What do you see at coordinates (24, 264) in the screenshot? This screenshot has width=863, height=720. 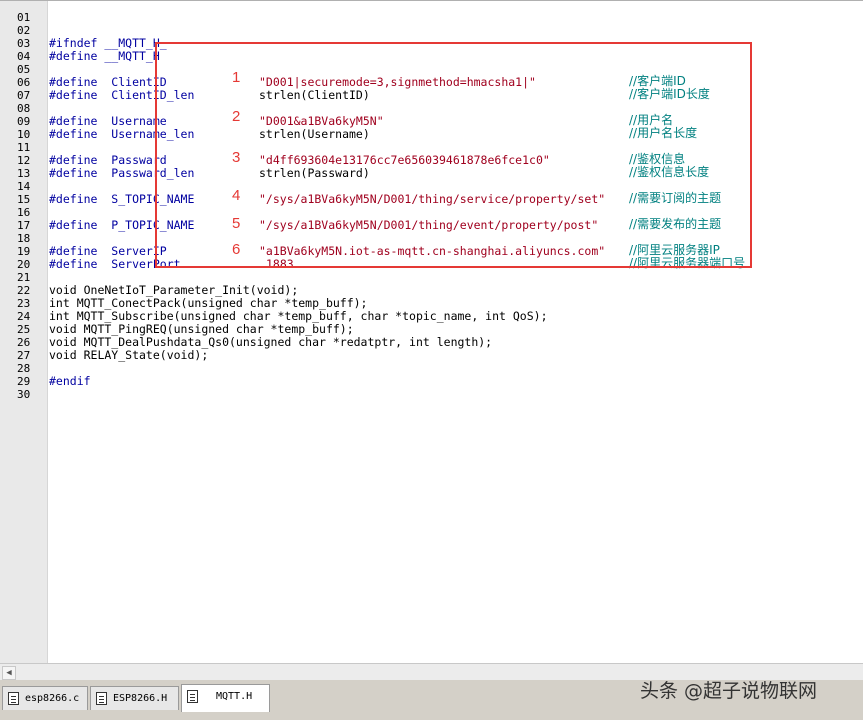 I see `line-number: 20` at bounding box center [24, 264].